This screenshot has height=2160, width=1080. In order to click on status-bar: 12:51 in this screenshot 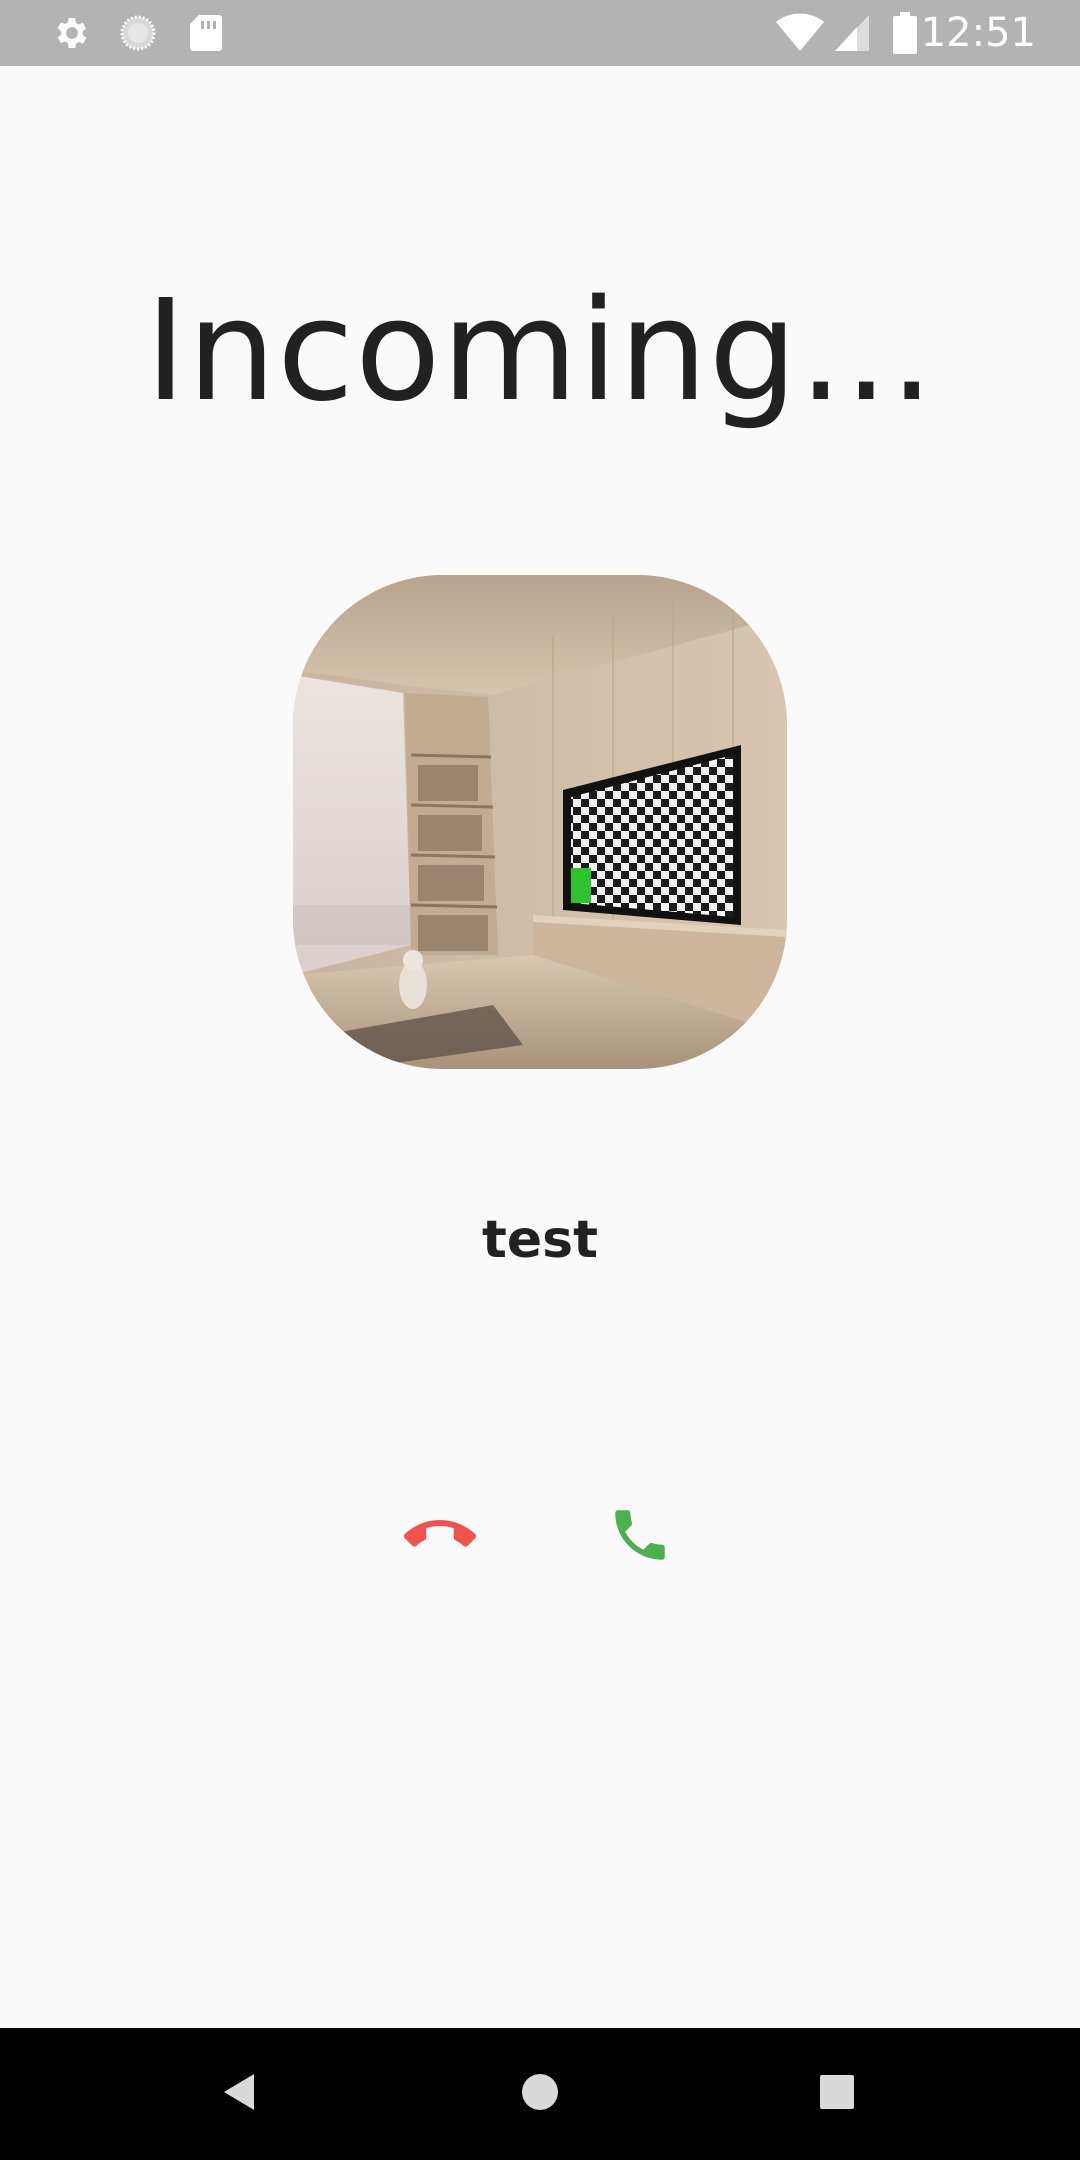, I will do `click(540, 33)`.